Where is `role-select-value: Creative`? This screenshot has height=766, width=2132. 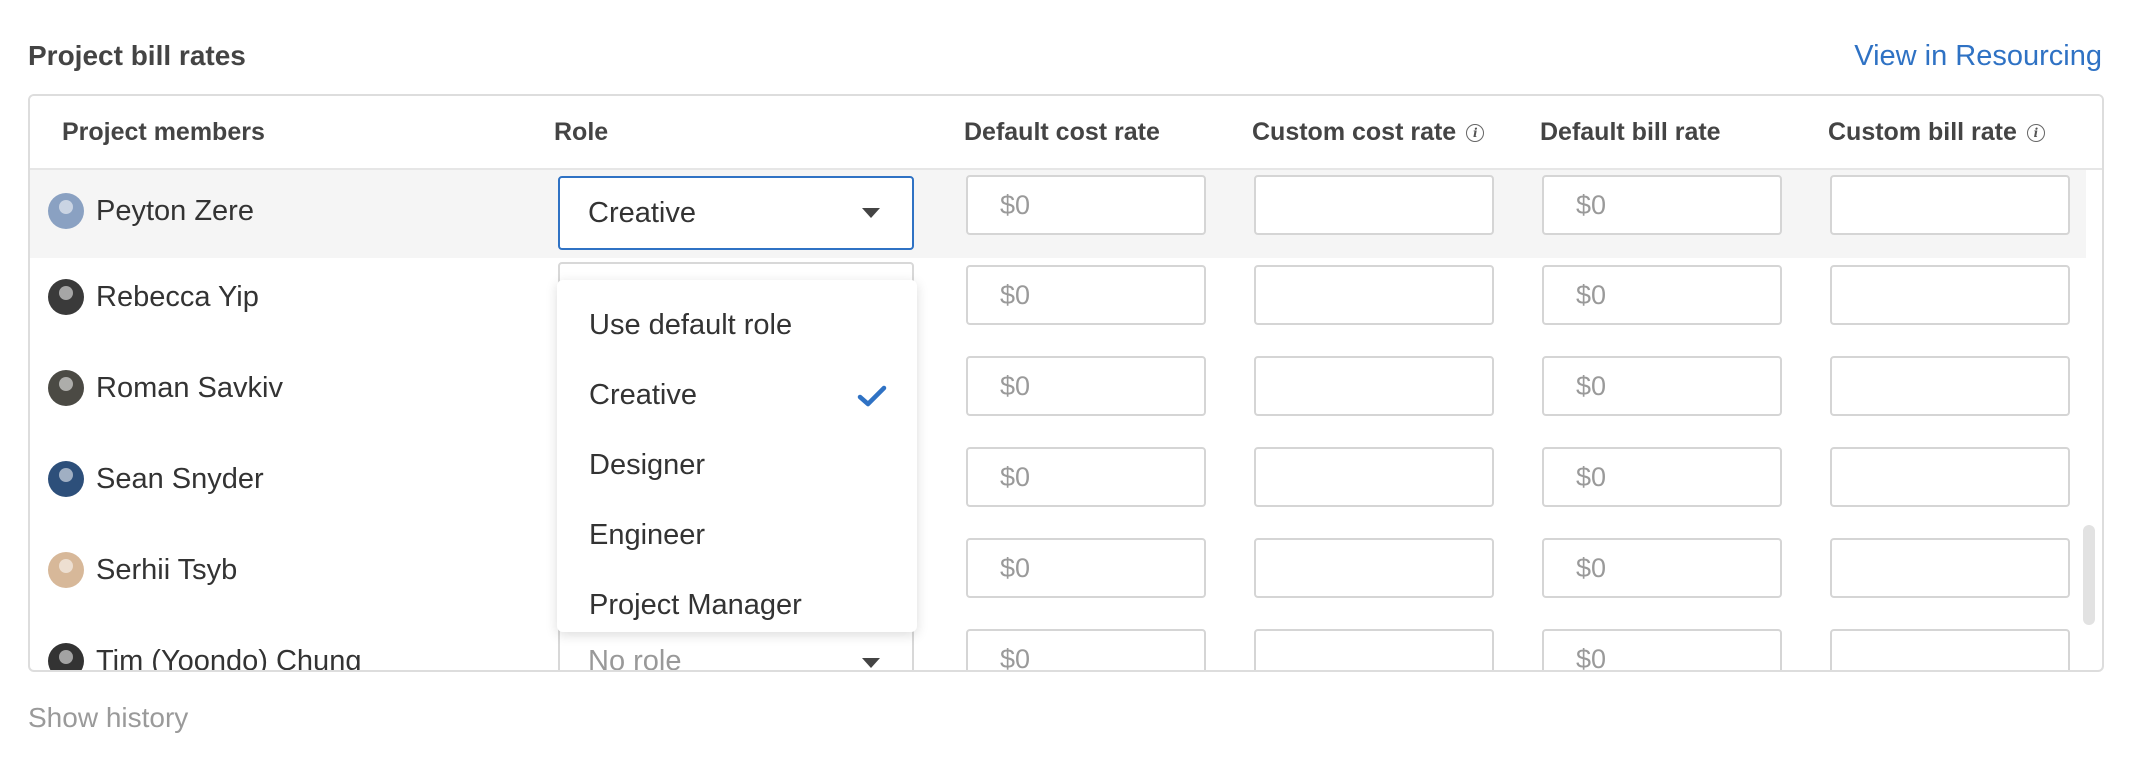
role-select-value: Creative is located at coordinates (642, 212).